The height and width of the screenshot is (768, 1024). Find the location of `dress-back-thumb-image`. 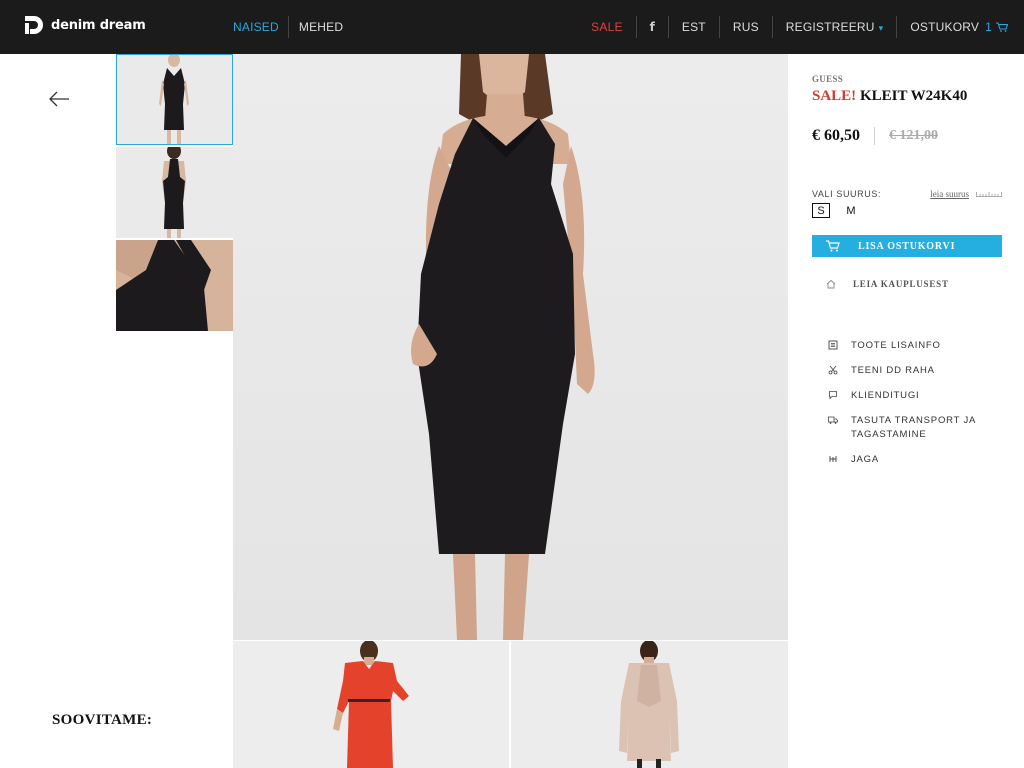

dress-back-thumb-image is located at coordinates (174, 192).